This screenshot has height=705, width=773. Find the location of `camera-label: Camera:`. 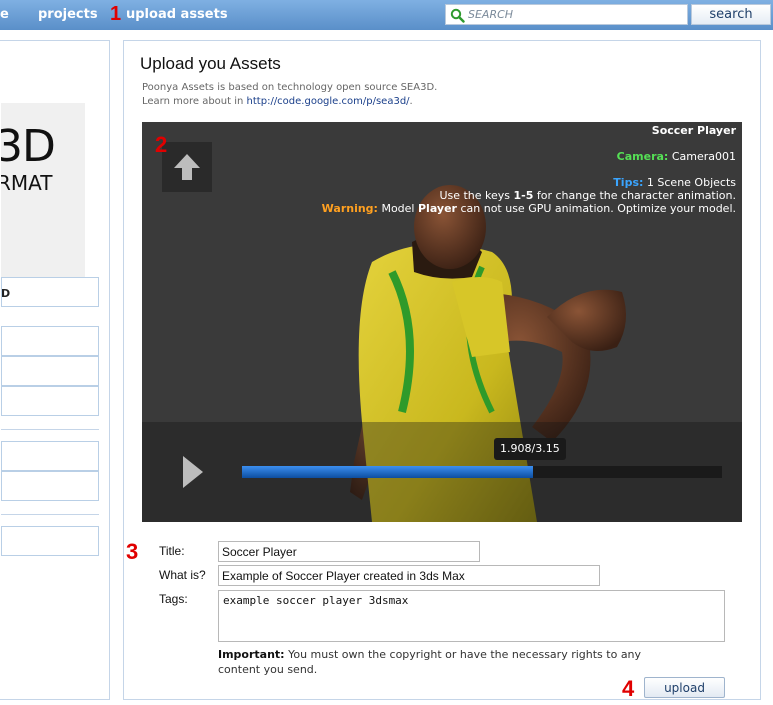

camera-label: Camera: is located at coordinates (642, 156).